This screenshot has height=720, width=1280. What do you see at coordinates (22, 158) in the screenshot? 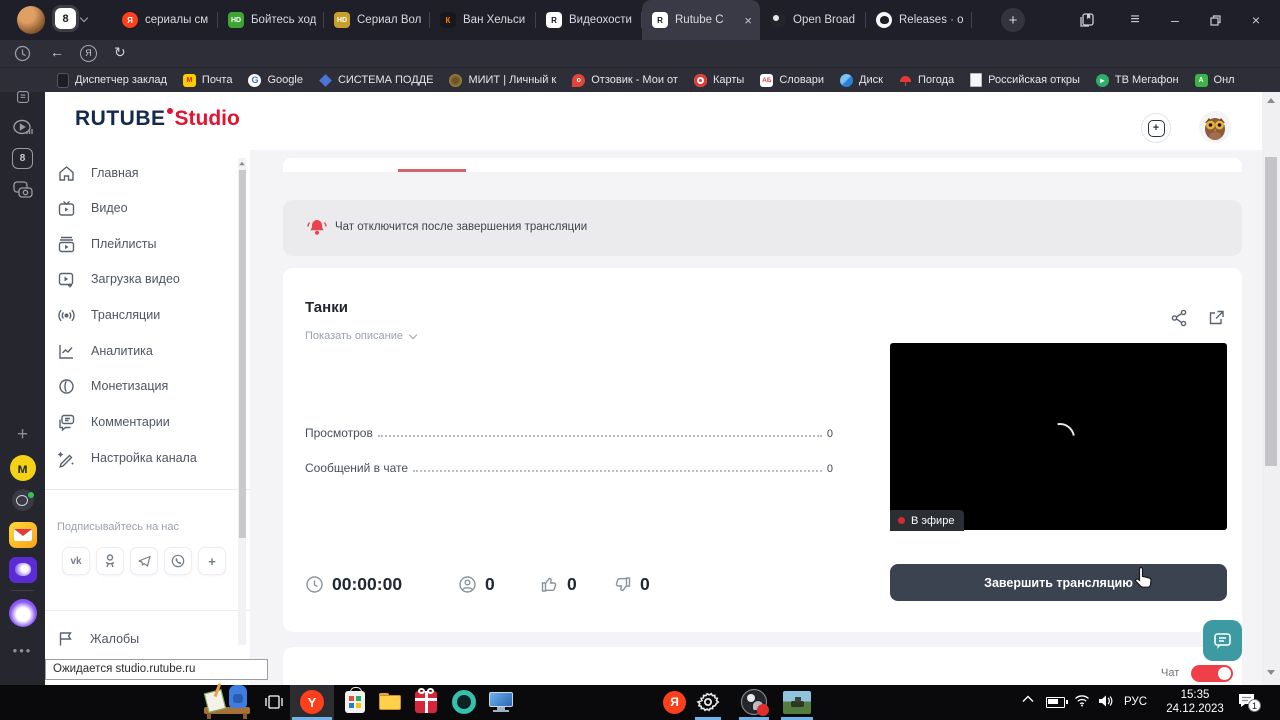
I see `tab-counter-icon: 8` at bounding box center [22, 158].